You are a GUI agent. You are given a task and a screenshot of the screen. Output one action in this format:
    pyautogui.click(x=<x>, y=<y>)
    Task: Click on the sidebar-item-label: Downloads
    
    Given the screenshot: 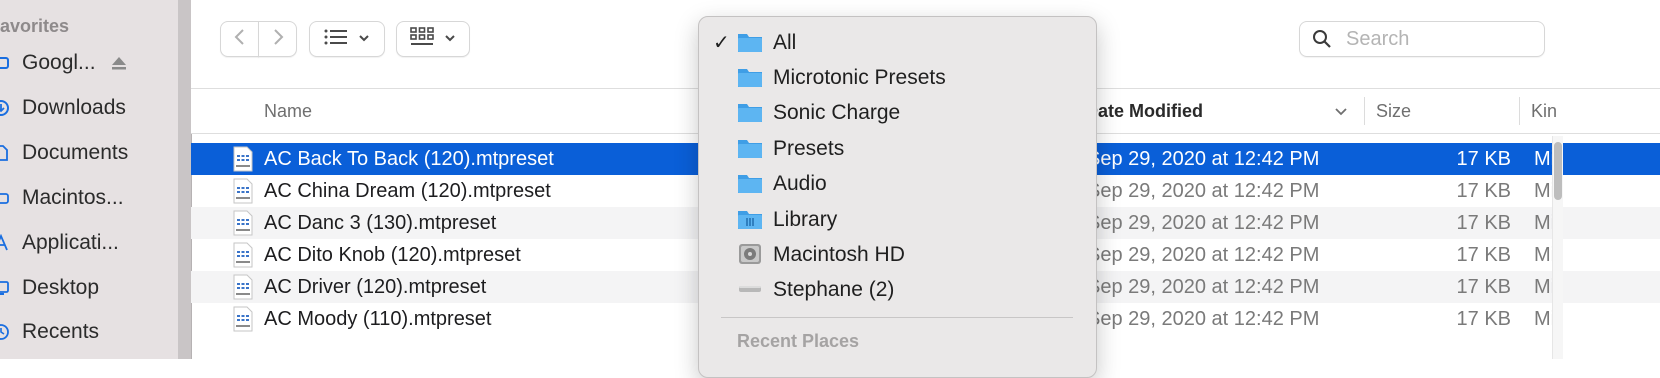 What is the action you would take?
    pyautogui.click(x=74, y=107)
    